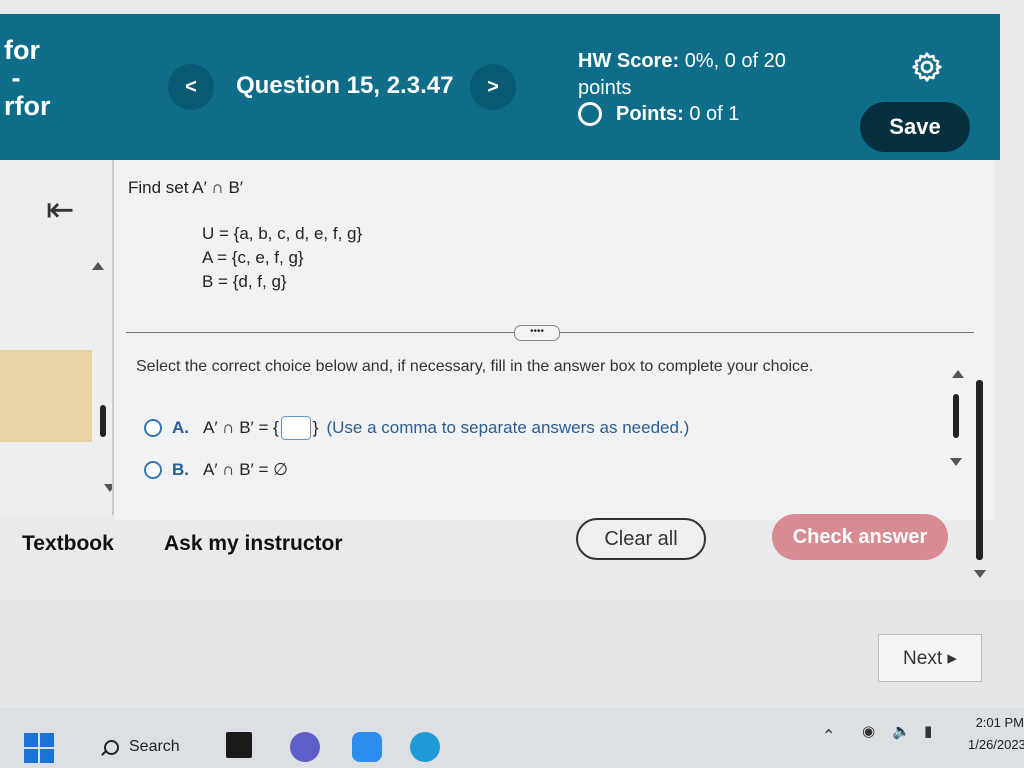 This screenshot has height=768, width=1024. I want to click on question-prompt: Find set A′ ∩ B′, so click(185, 187).